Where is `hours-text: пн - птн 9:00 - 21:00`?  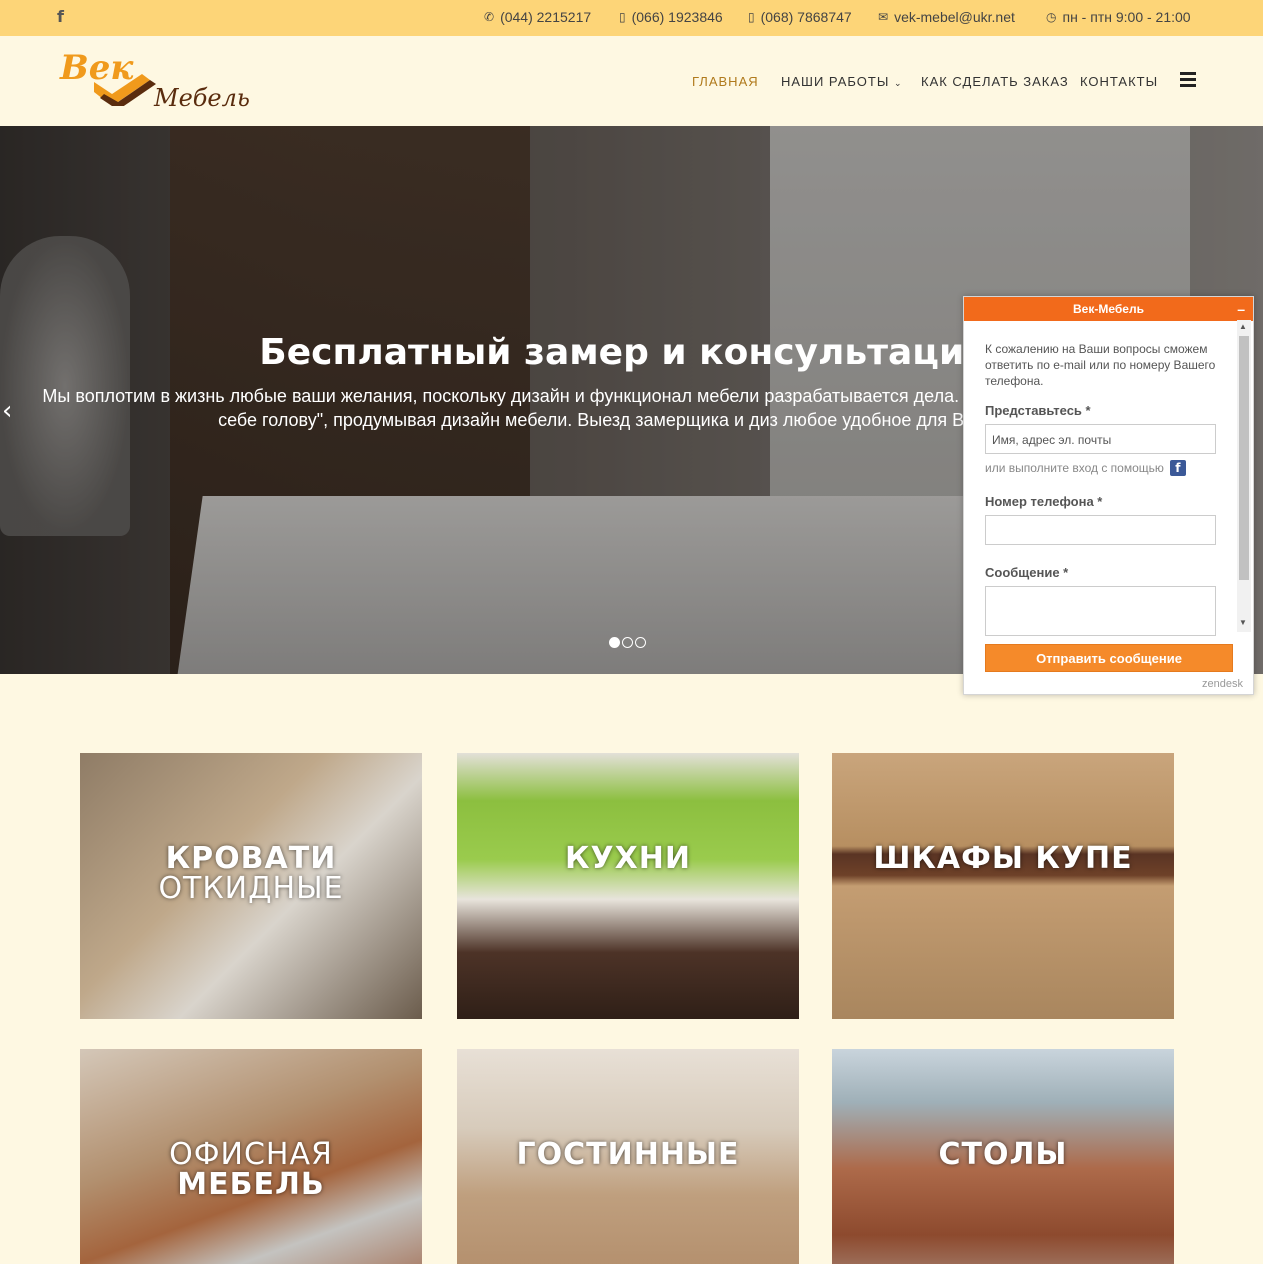 hours-text: пн - птн 9:00 - 21:00 is located at coordinates (1126, 17).